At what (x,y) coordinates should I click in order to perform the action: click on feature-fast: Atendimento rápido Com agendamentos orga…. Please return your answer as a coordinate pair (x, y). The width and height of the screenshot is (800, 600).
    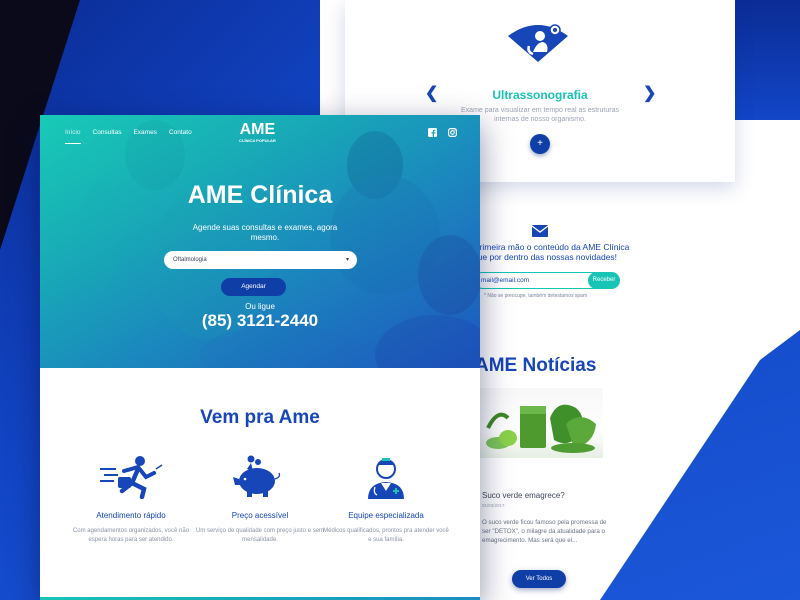
    Looking at the image, I should click on (131, 499).